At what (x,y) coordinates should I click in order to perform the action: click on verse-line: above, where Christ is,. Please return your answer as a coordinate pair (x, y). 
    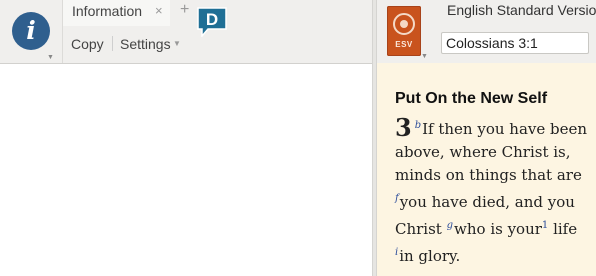
    Looking at the image, I should click on (495, 152).